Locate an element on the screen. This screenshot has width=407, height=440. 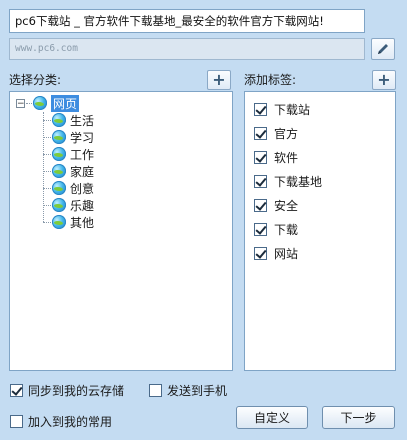
tag-item: 安全 is located at coordinates (276, 205).